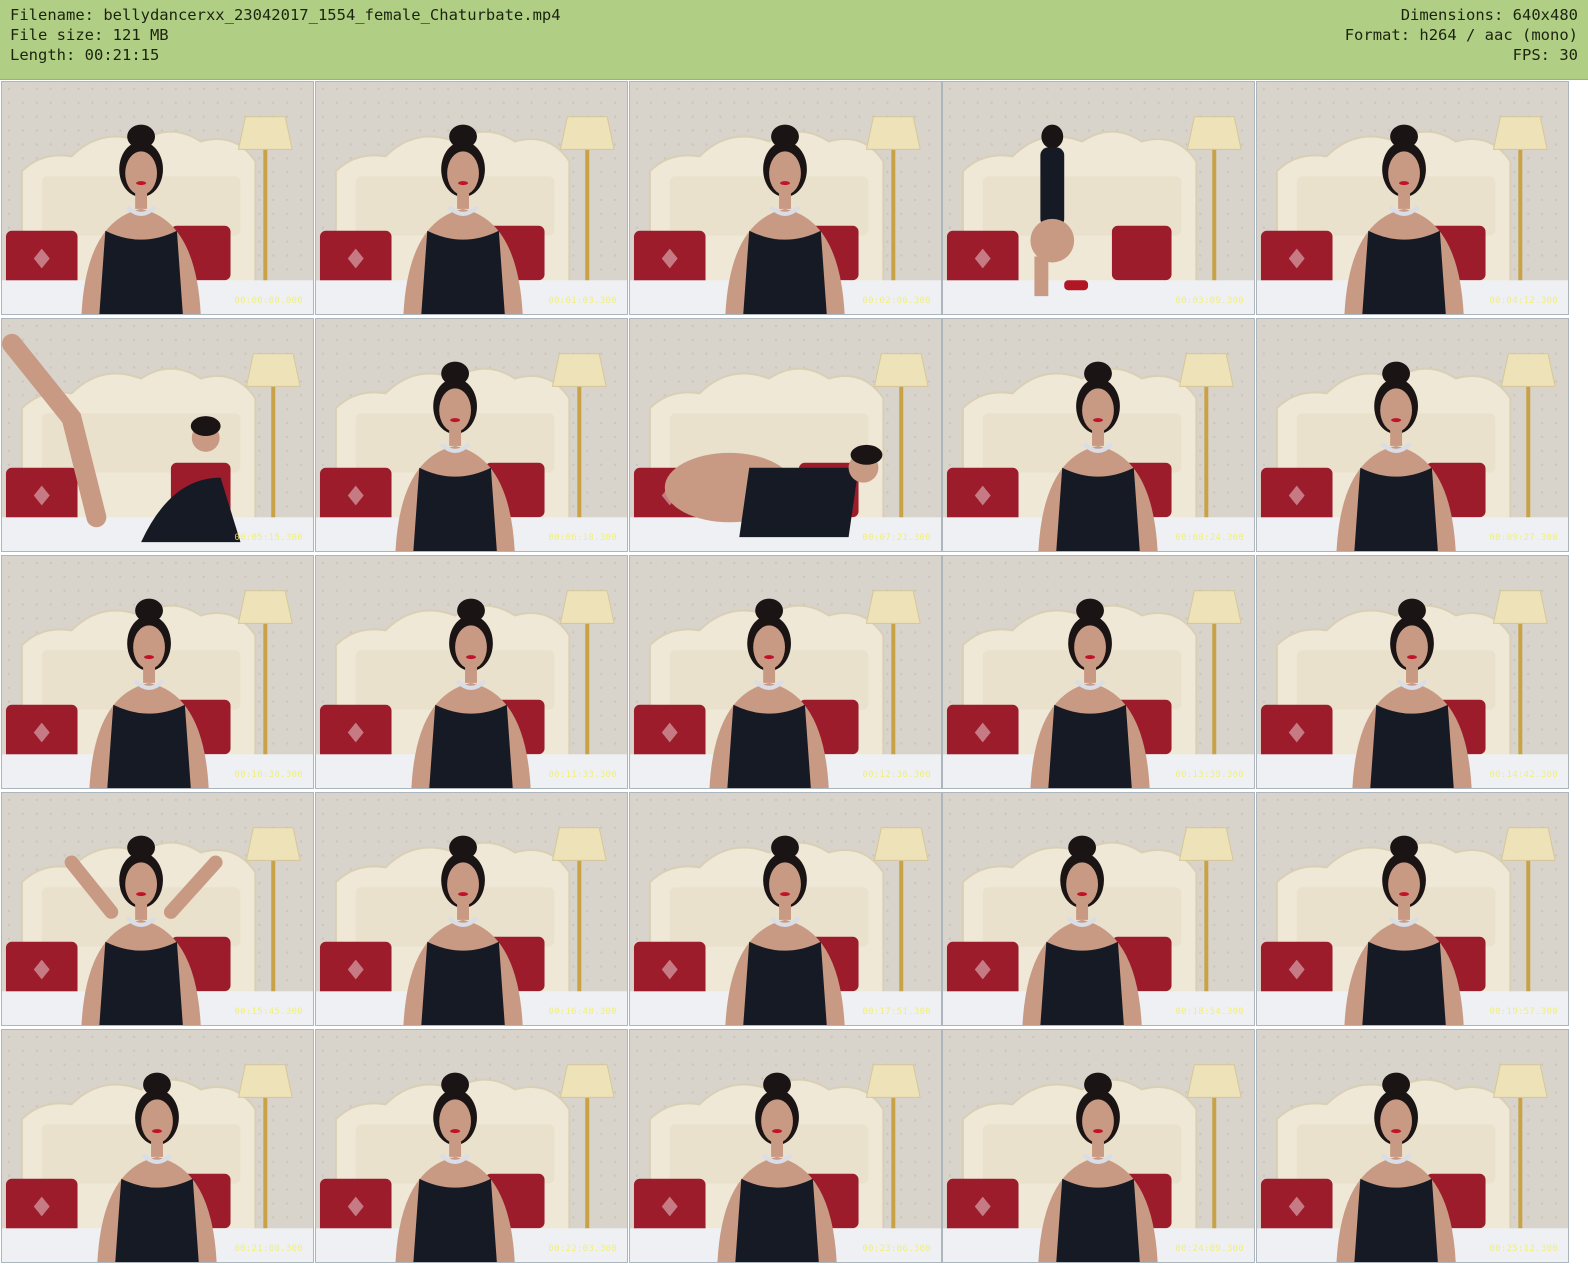 This screenshot has height=1280, width=1588. I want to click on video-thumbnail: 00:09:27.300, so click(1412, 435).